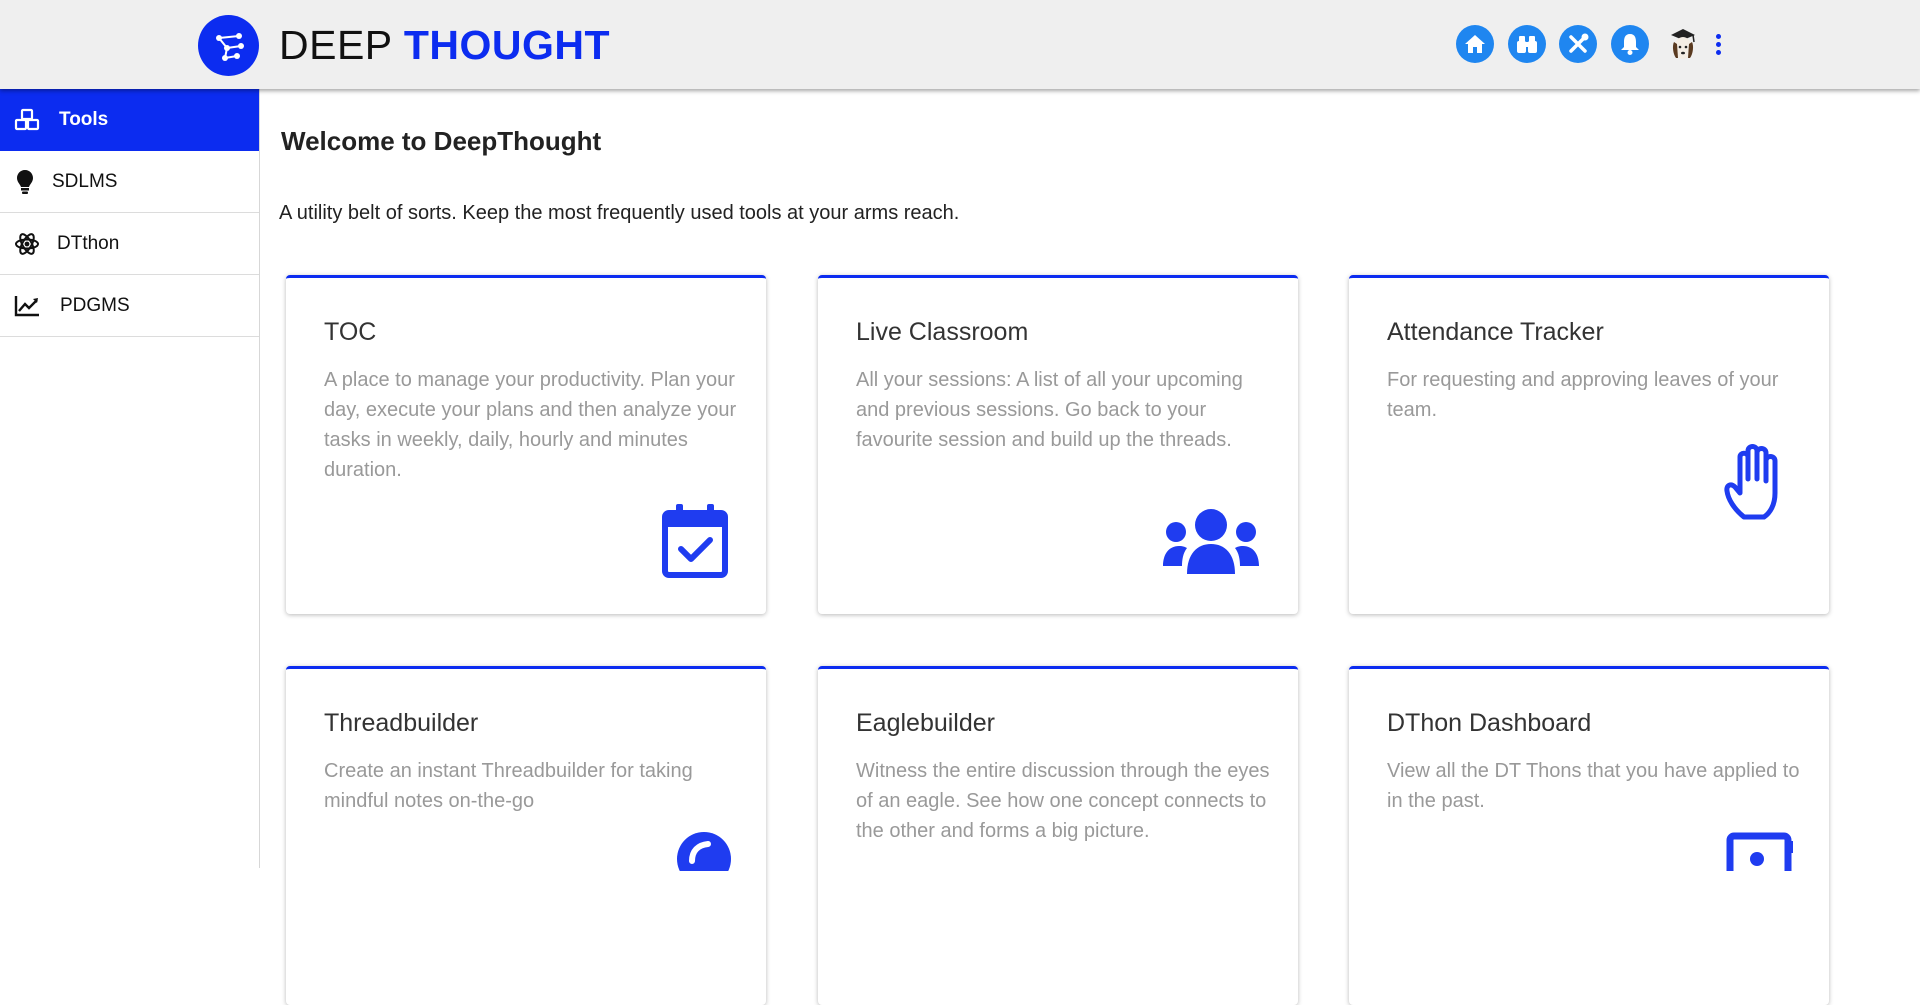  I want to click on sidebar-item-dtthon: DTthon, so click(129, 244).